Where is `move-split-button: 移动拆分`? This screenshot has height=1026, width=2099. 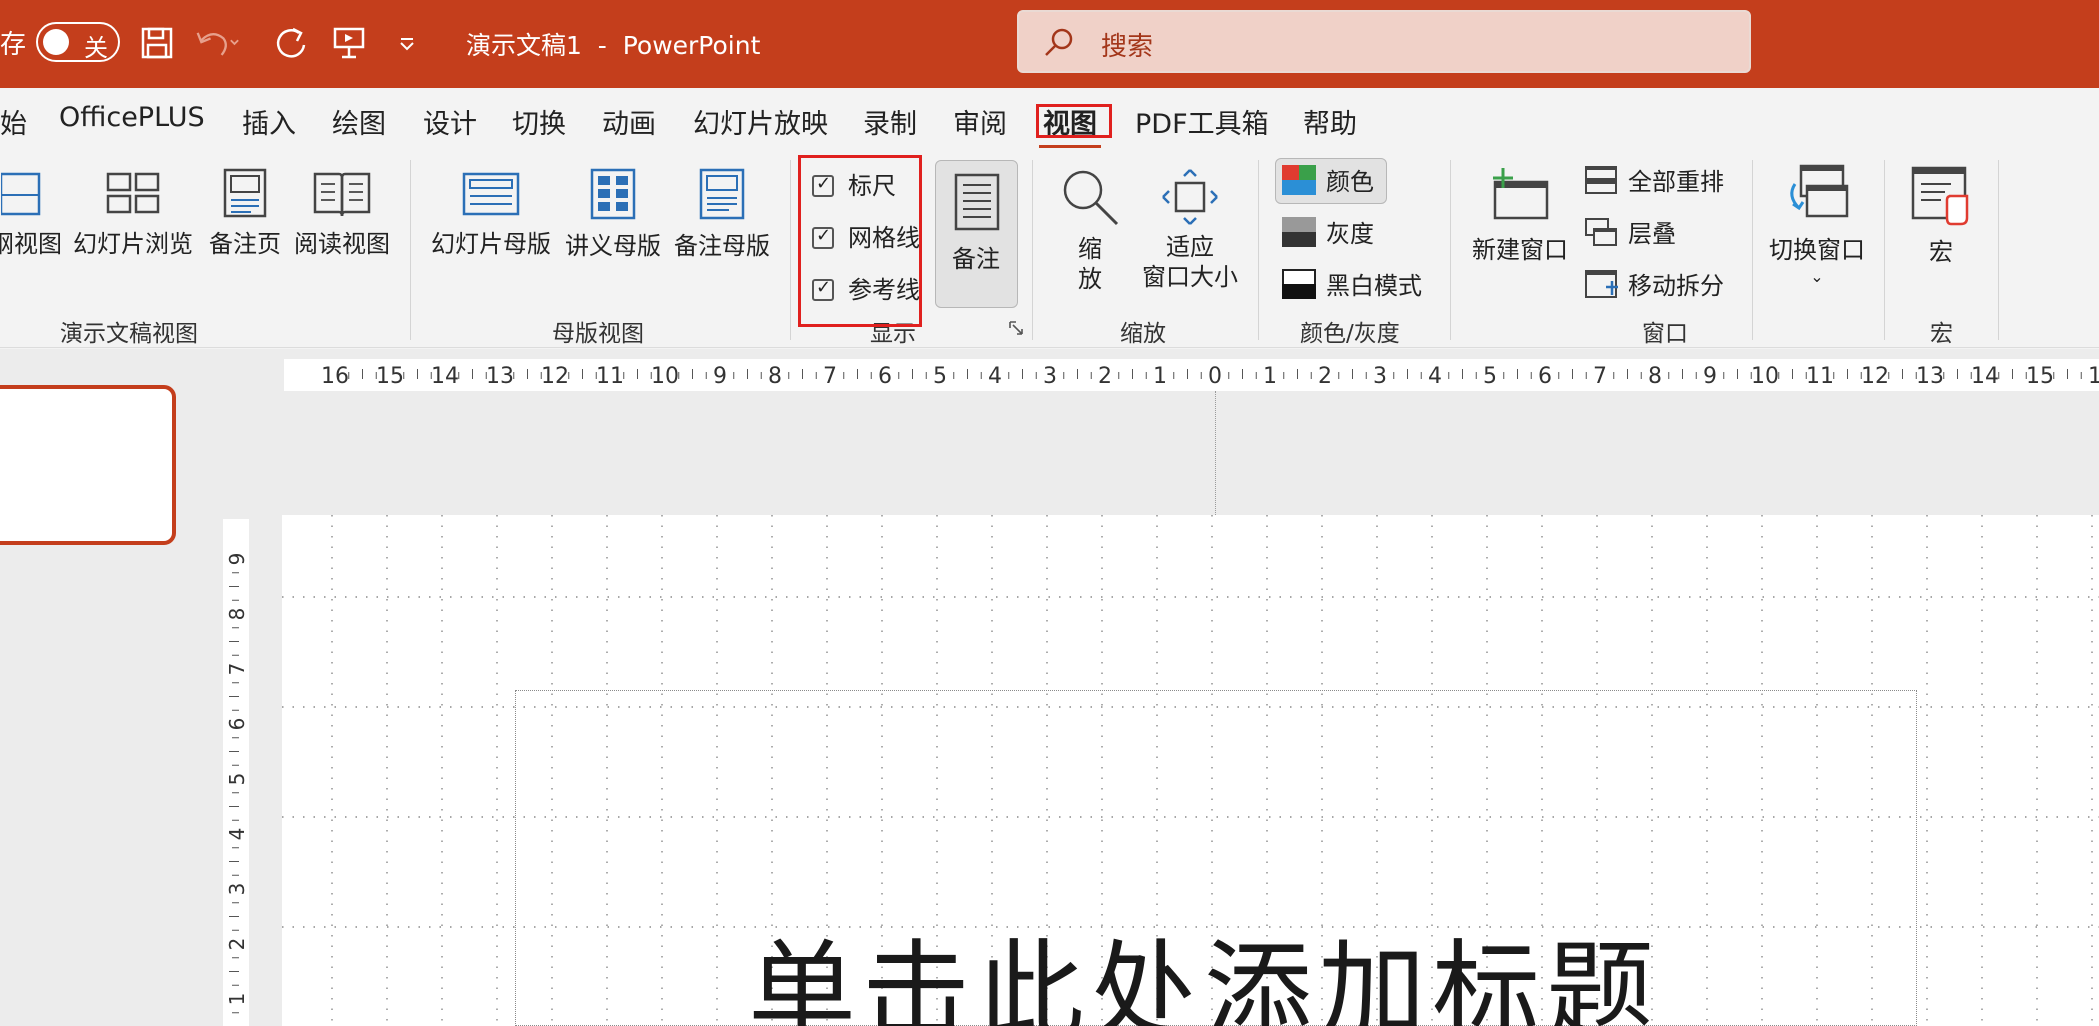
move-split-button: 移动拆分 is located at coordinates (1654, 283).